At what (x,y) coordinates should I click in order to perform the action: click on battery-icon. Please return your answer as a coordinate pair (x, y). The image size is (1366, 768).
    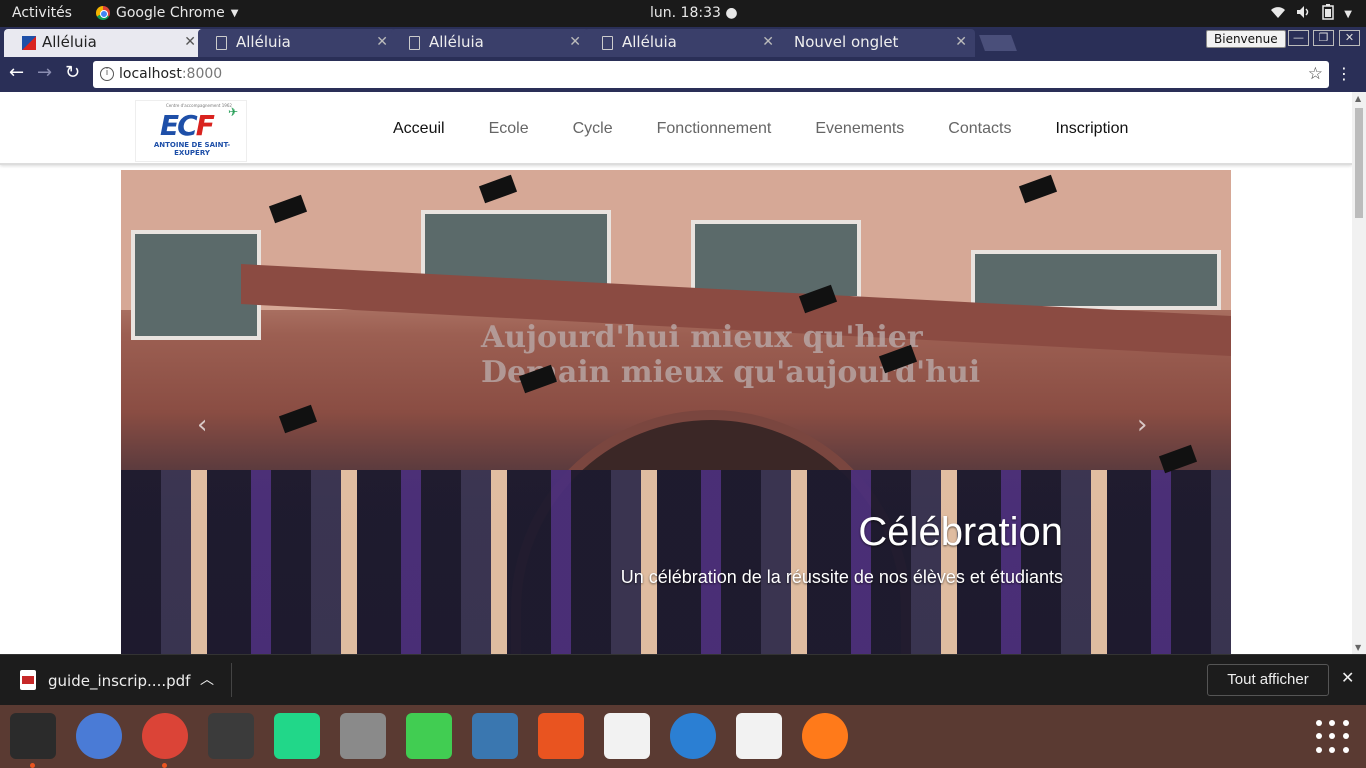
    Looking at the image, I should click on (1328, 14).